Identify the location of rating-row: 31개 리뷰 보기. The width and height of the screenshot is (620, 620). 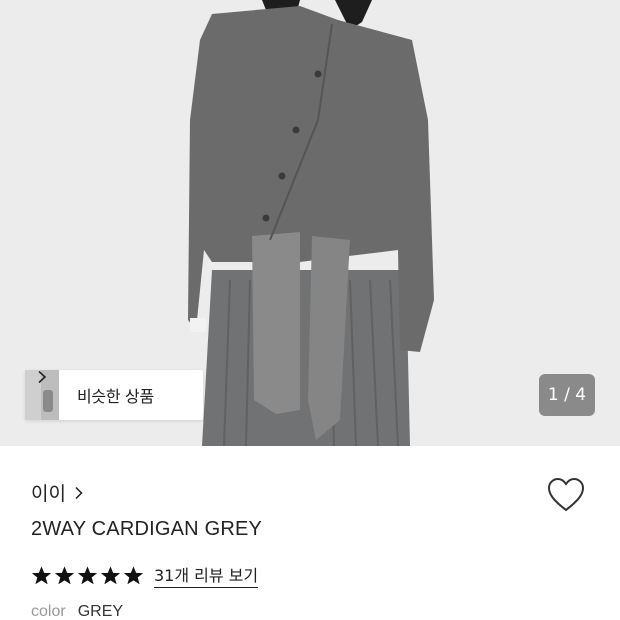
(145, 575).